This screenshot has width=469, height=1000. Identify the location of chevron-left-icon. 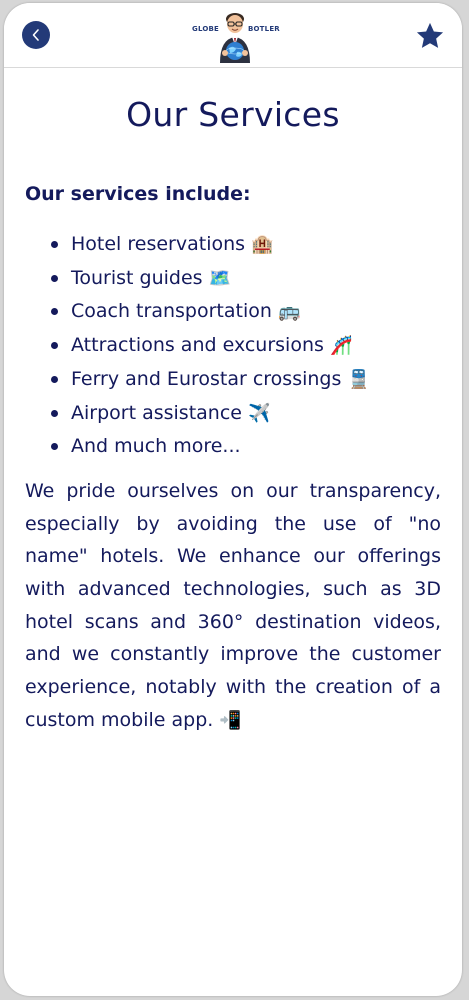
(35, 35).